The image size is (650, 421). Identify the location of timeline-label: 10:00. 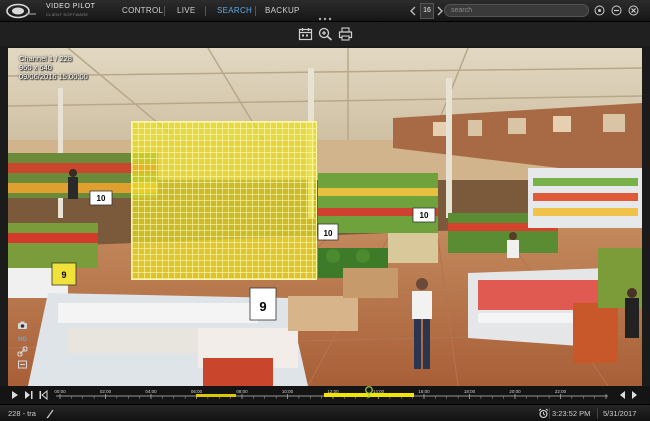
(287, 391).